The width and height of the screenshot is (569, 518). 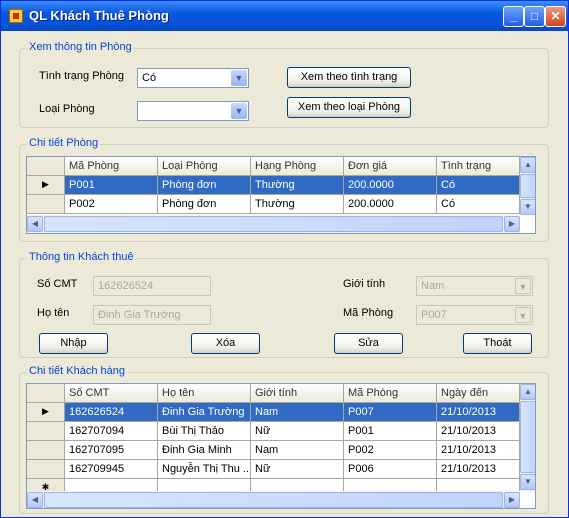 What do you see at coordinates (193, 111) in the screenshot?
I see `type-select: ▼` at bounding box center [193, 111].